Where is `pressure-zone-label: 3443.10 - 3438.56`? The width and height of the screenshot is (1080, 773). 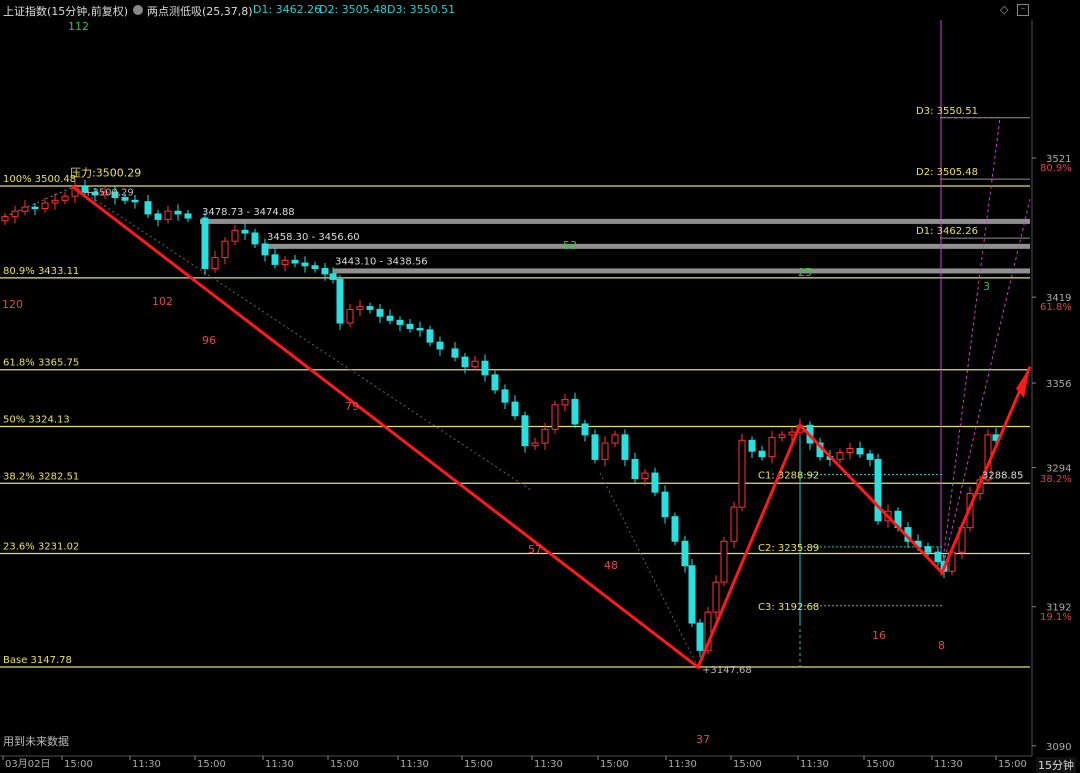
pressure-zone-label: 3443.10 - 3438.56 is located at coordinates (381, 261).